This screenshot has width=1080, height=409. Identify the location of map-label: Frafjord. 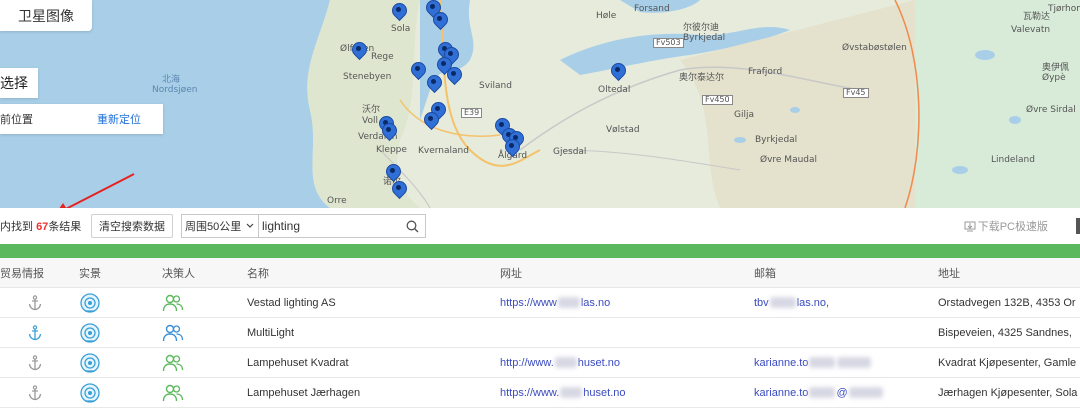
(765, 72).